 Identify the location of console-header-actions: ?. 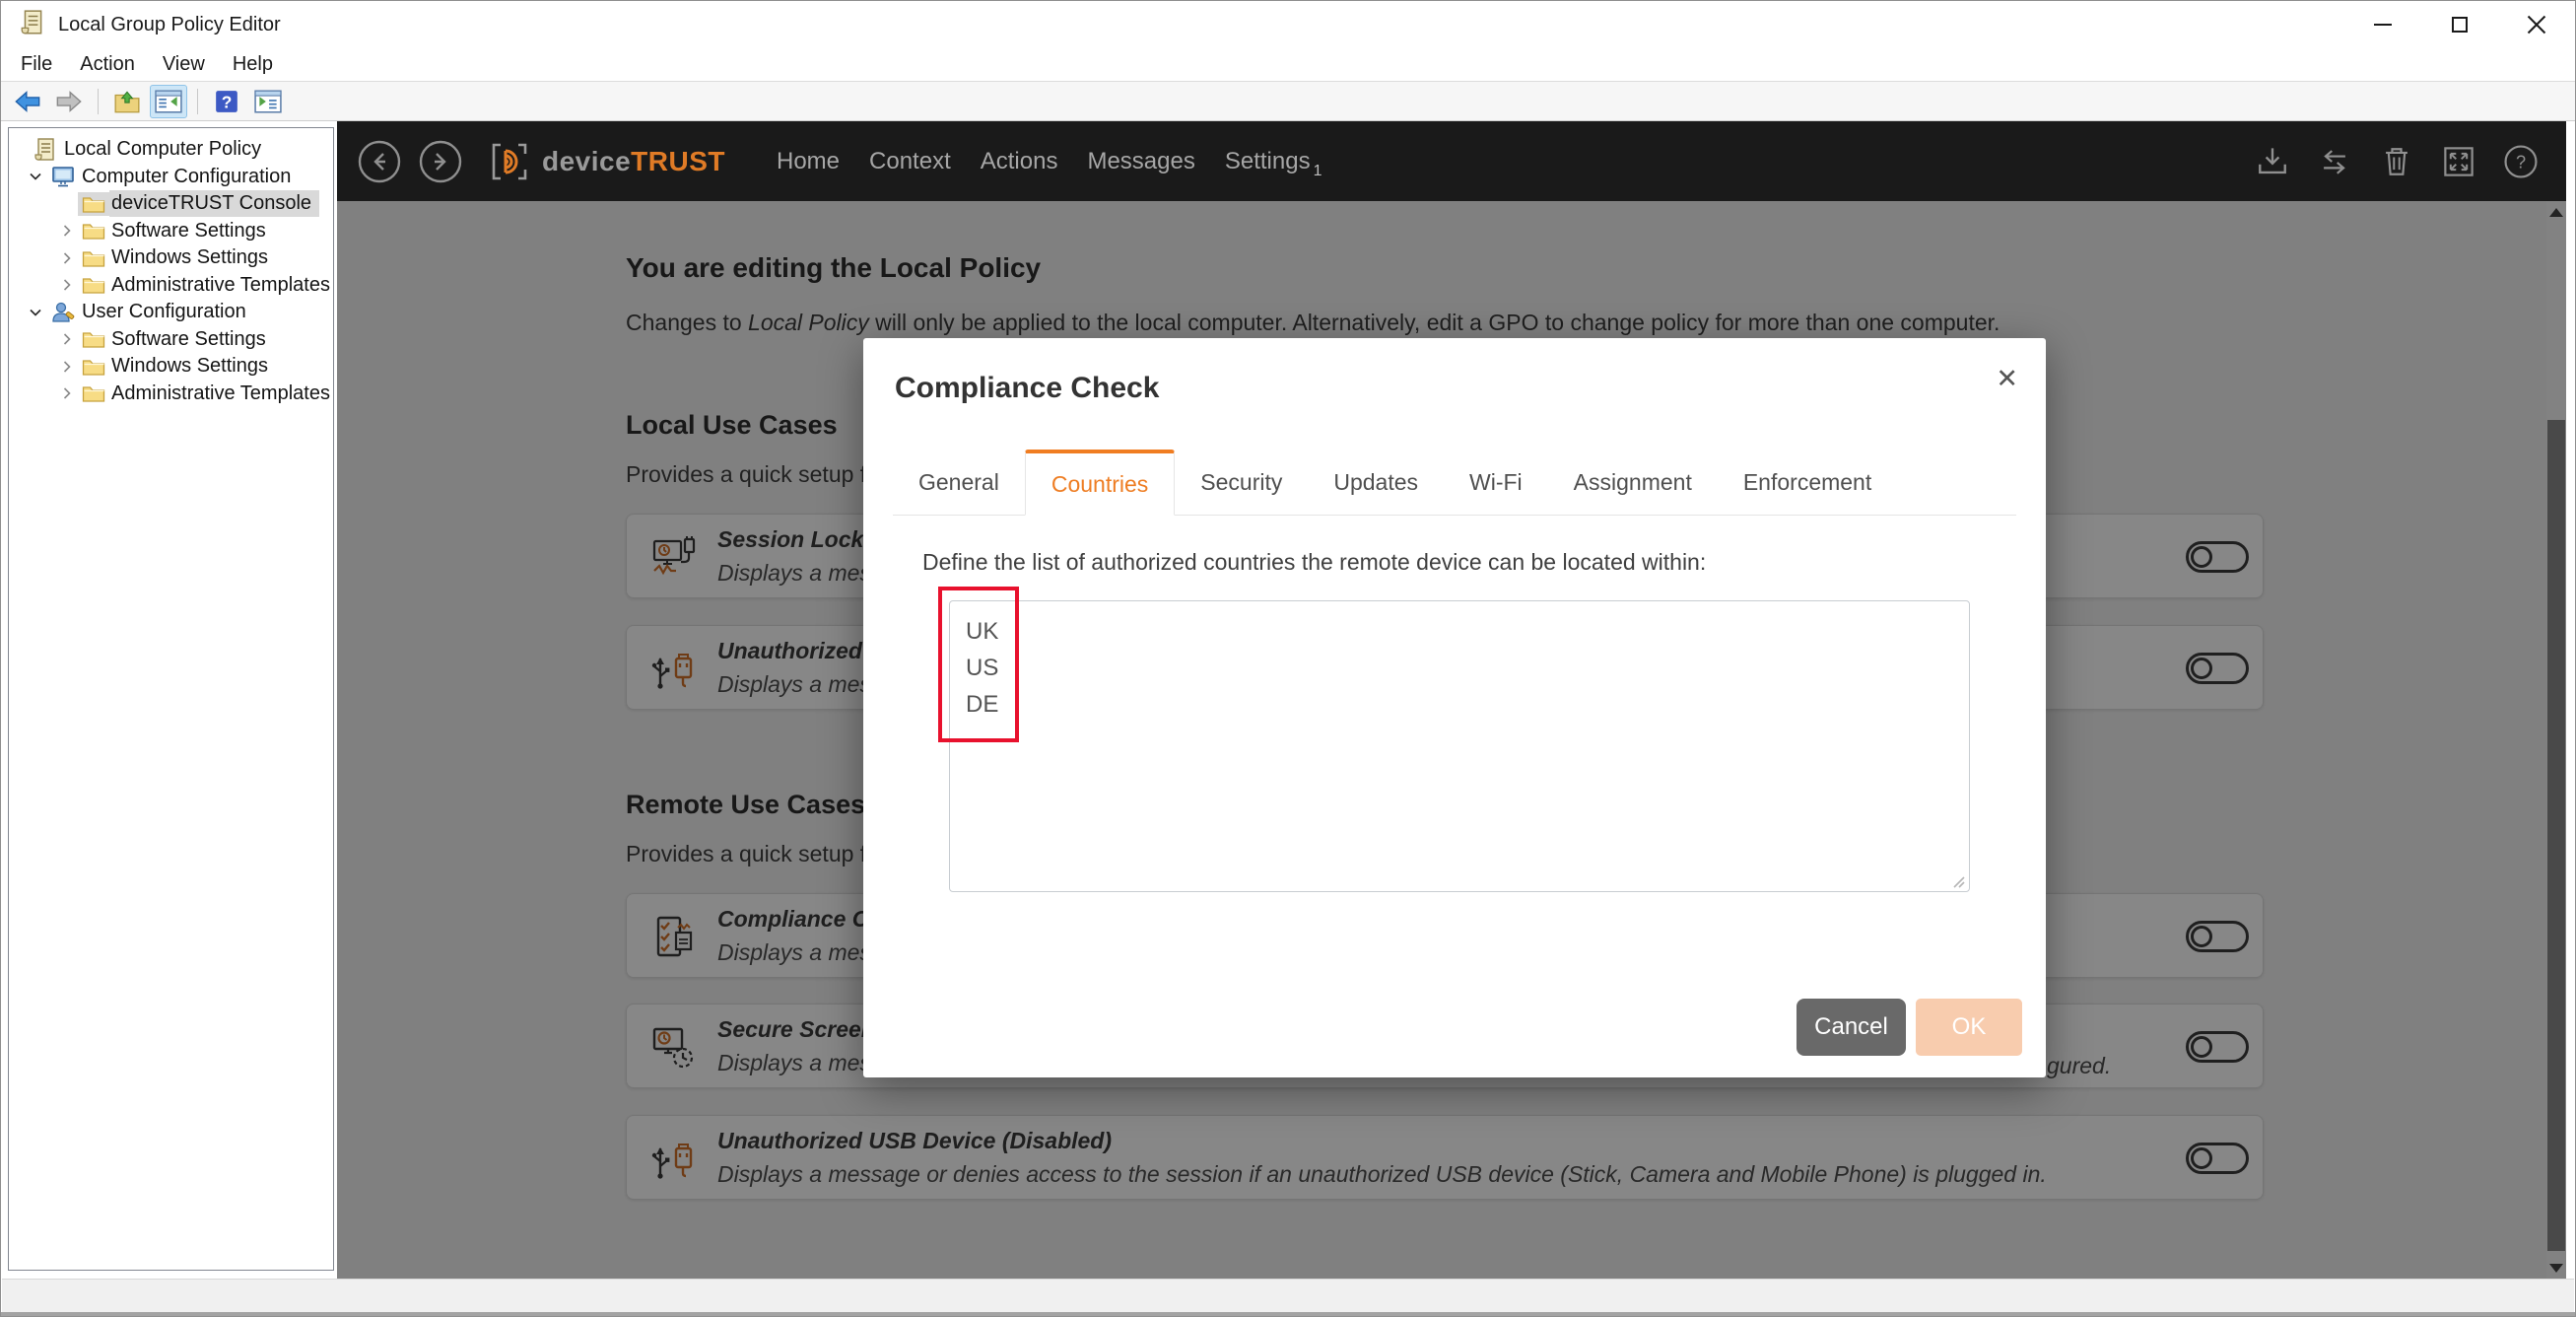
(2397, 161).